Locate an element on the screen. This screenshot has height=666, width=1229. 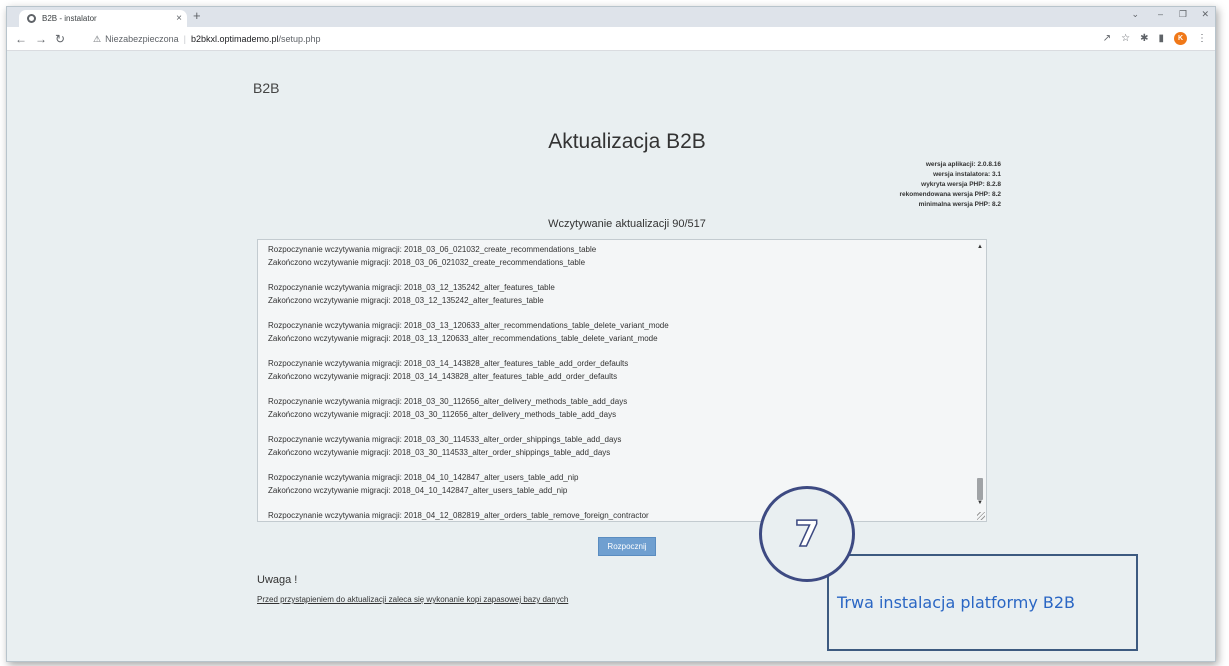
step-number: 7 is located at coordinates (807, 534).